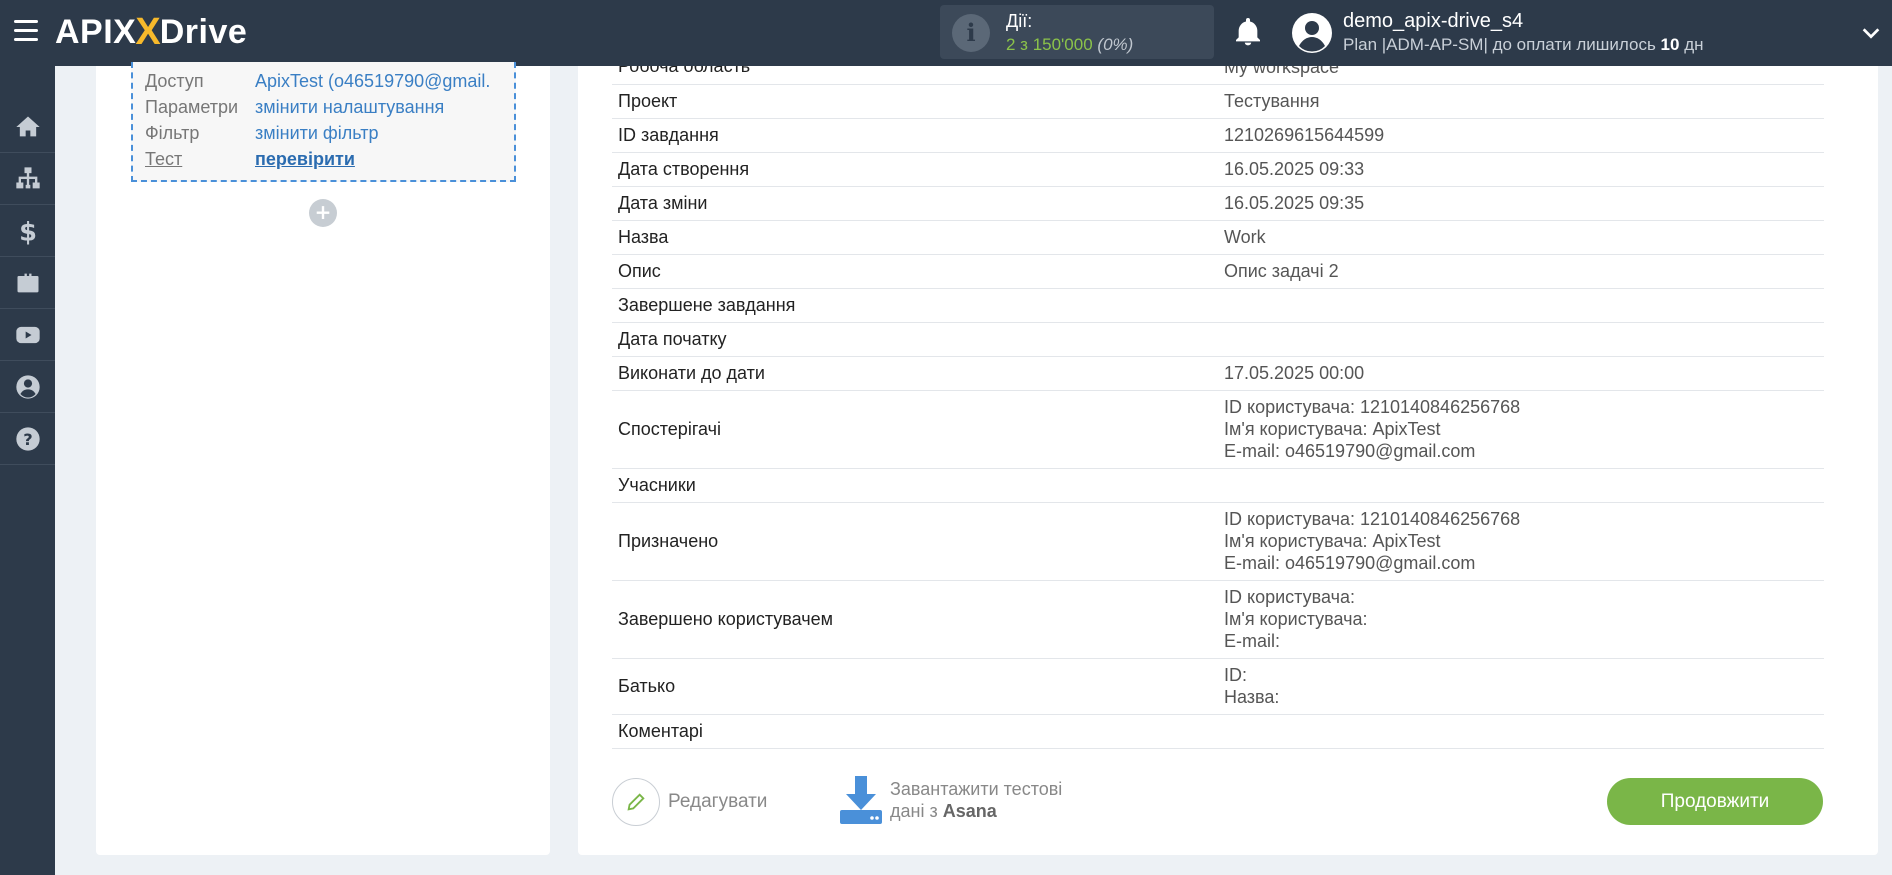 This screenshot has width=1892, height=875. I want to click on pencil-icon, so click(636, 802).